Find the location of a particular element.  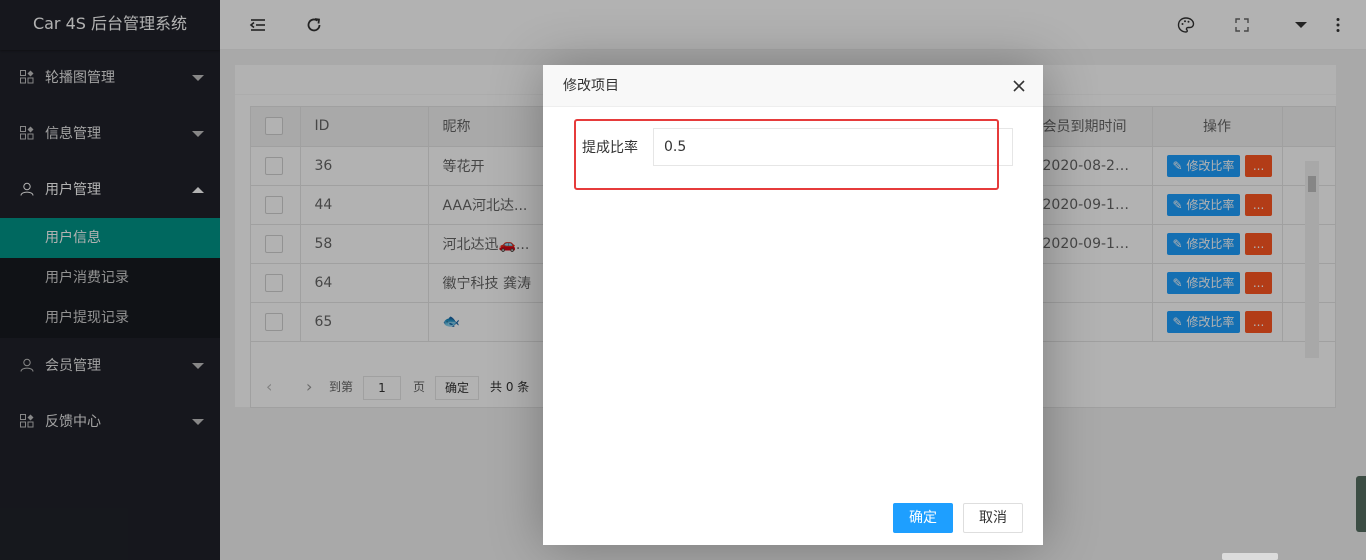

highlight-box is located at coordinates (786, 154).